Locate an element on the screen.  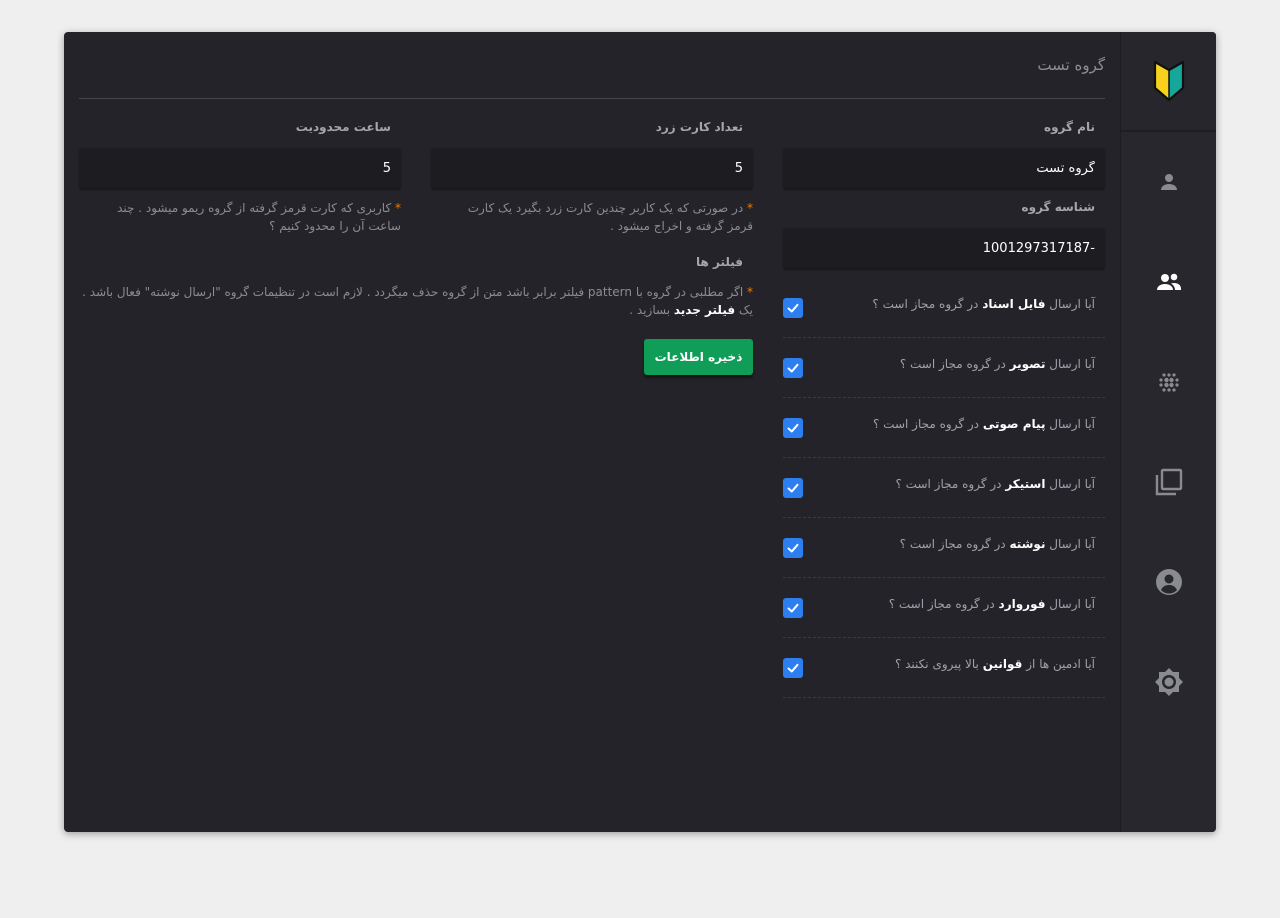
permission-row: آیا ارسال استیکر در گروه مجاز است ؟ is located at coordinates (944, 488).